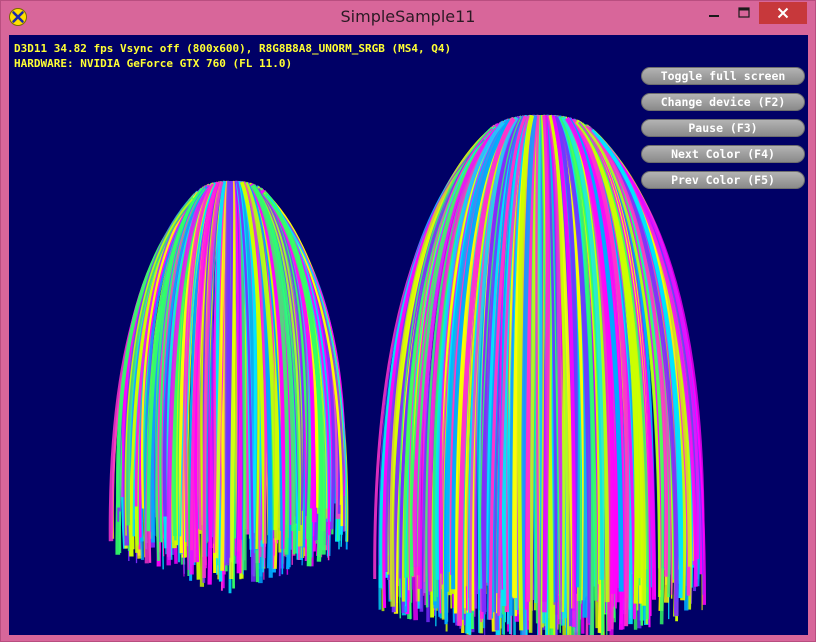 The image size is (816, 642). What do you see at coordinates (723, 128) in the screenshot?
I see `pause-button: Pause (F3)` at bounding box center [723, 128].